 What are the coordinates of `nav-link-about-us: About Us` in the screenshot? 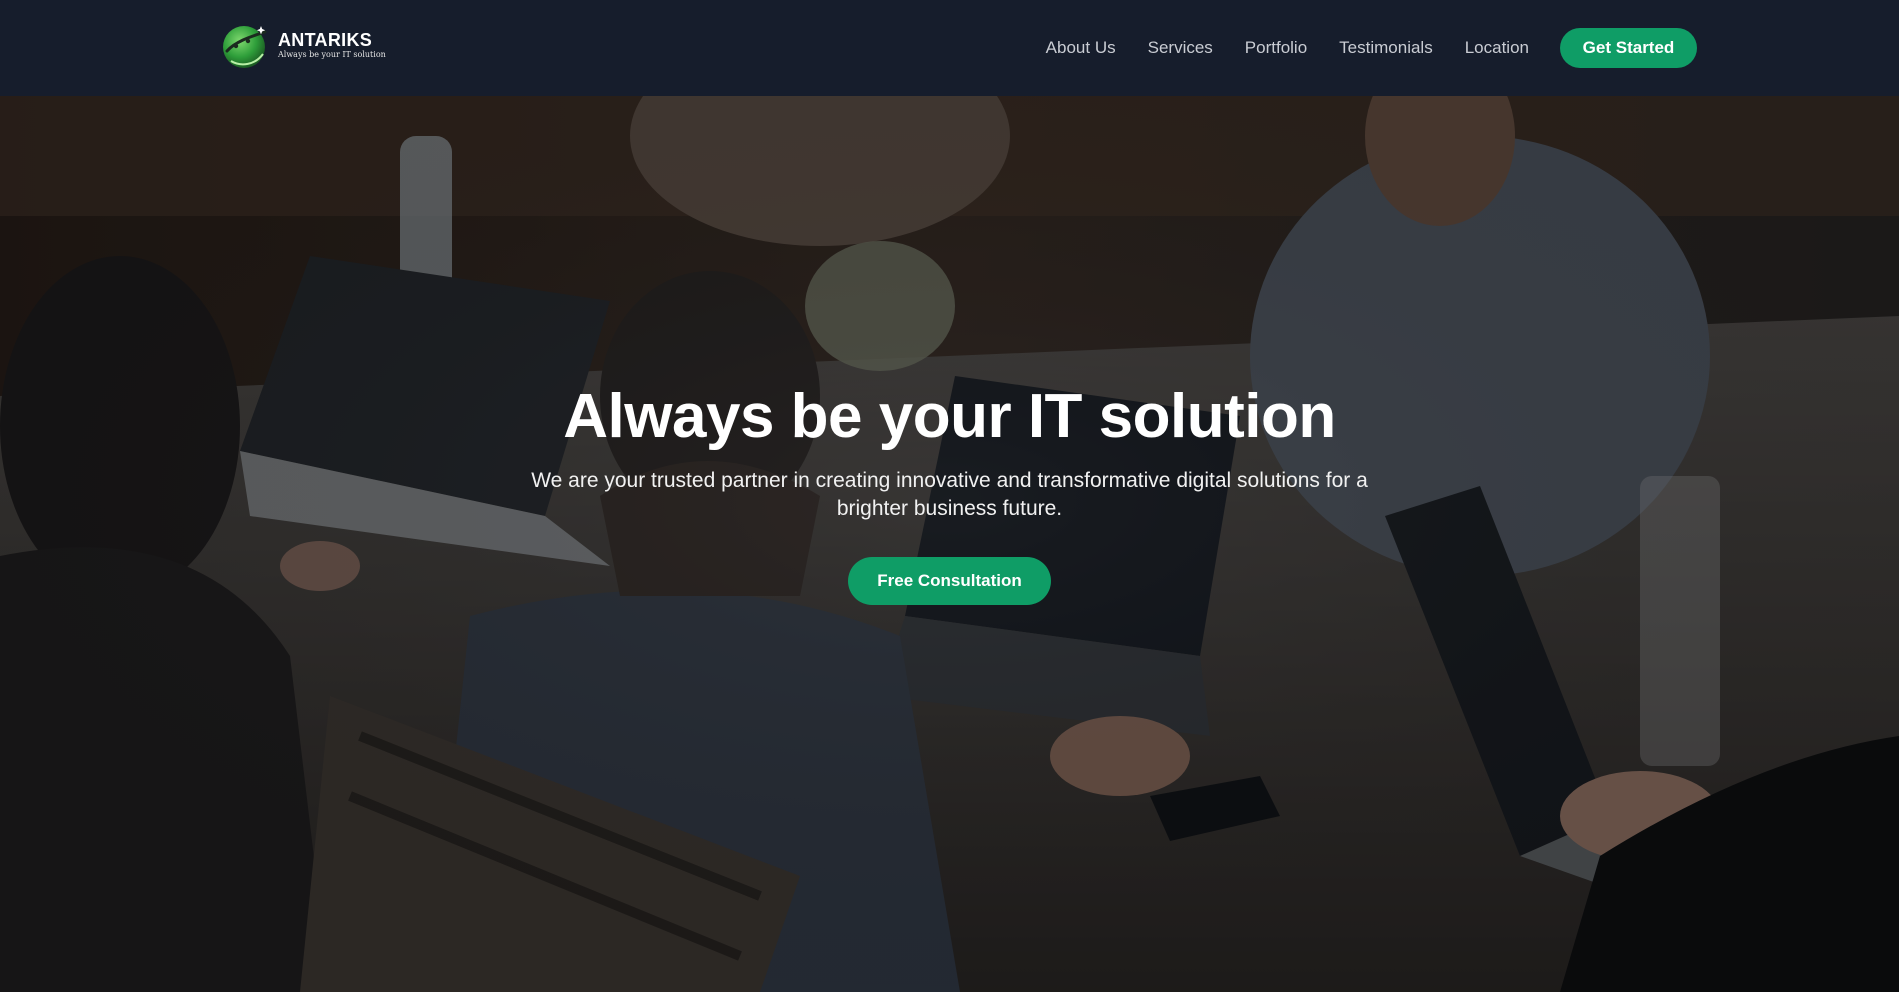 It's located at (1081, 48).